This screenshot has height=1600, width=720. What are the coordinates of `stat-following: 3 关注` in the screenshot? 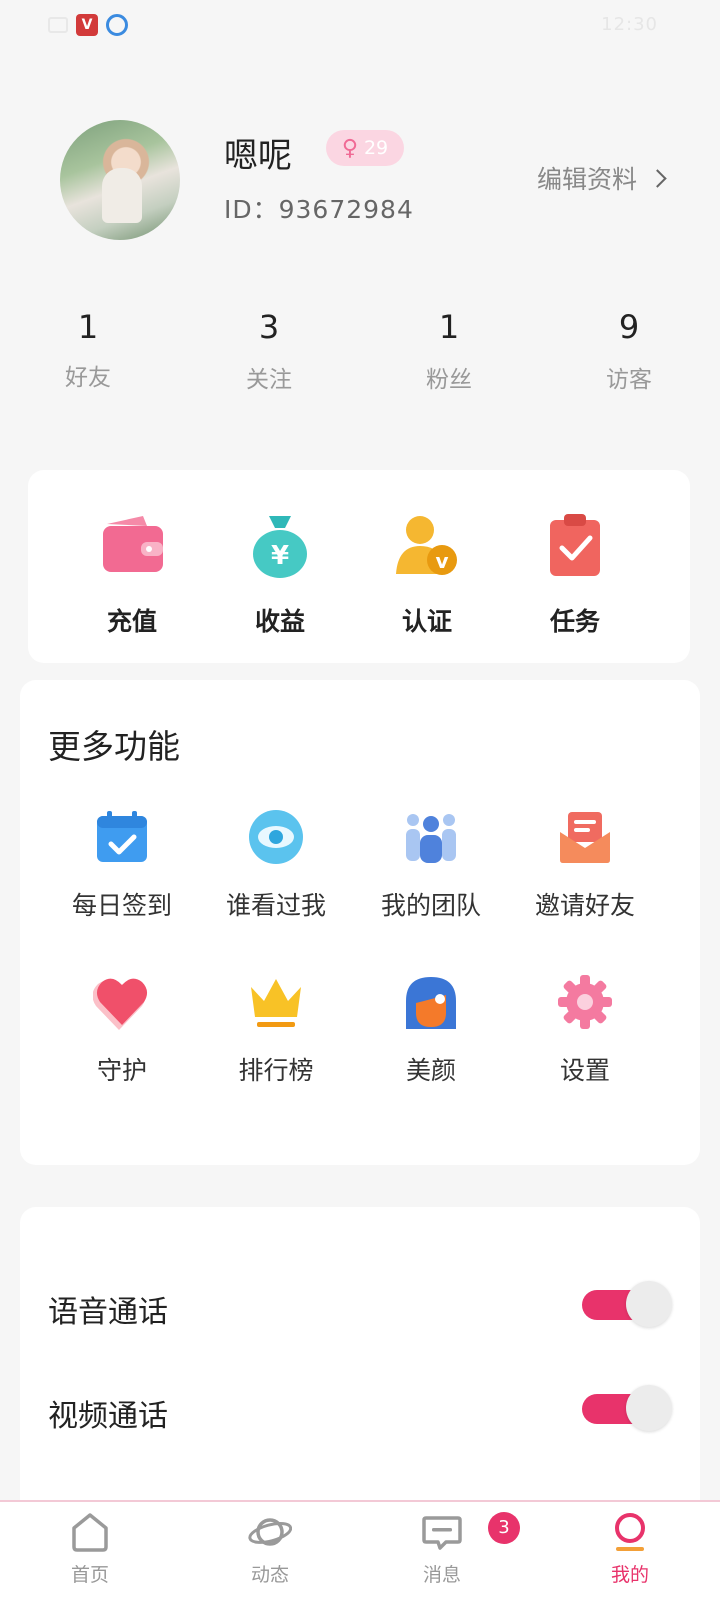 It's located at (269, 351).